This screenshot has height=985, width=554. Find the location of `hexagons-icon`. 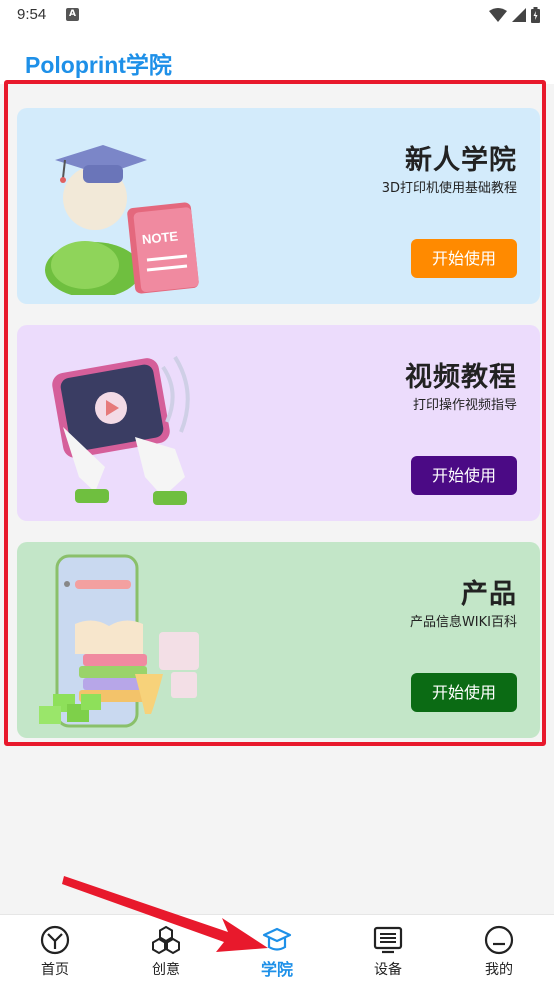

hexagons-icon is located at coordinates (166, 940).